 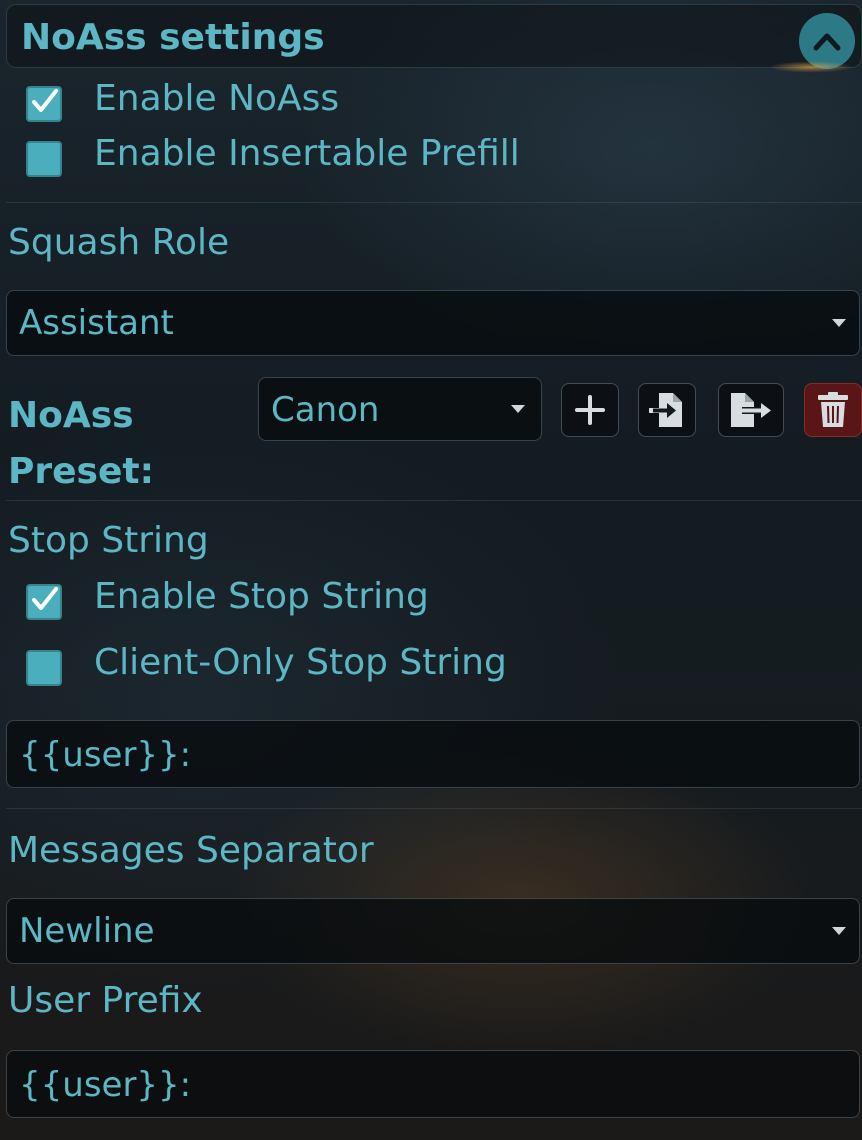 What do you see at coordinates (261, 596) in the screenshot?
I see `enable-stop-string-label: Enable Stop String` at bounding box center [261, 596].